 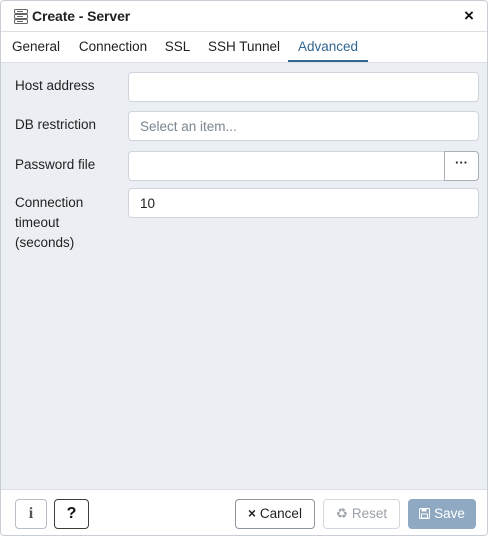 I want to click on dialog-footer: i ? × Cancel ♻ Reset Save, so click(x=244, y=512).